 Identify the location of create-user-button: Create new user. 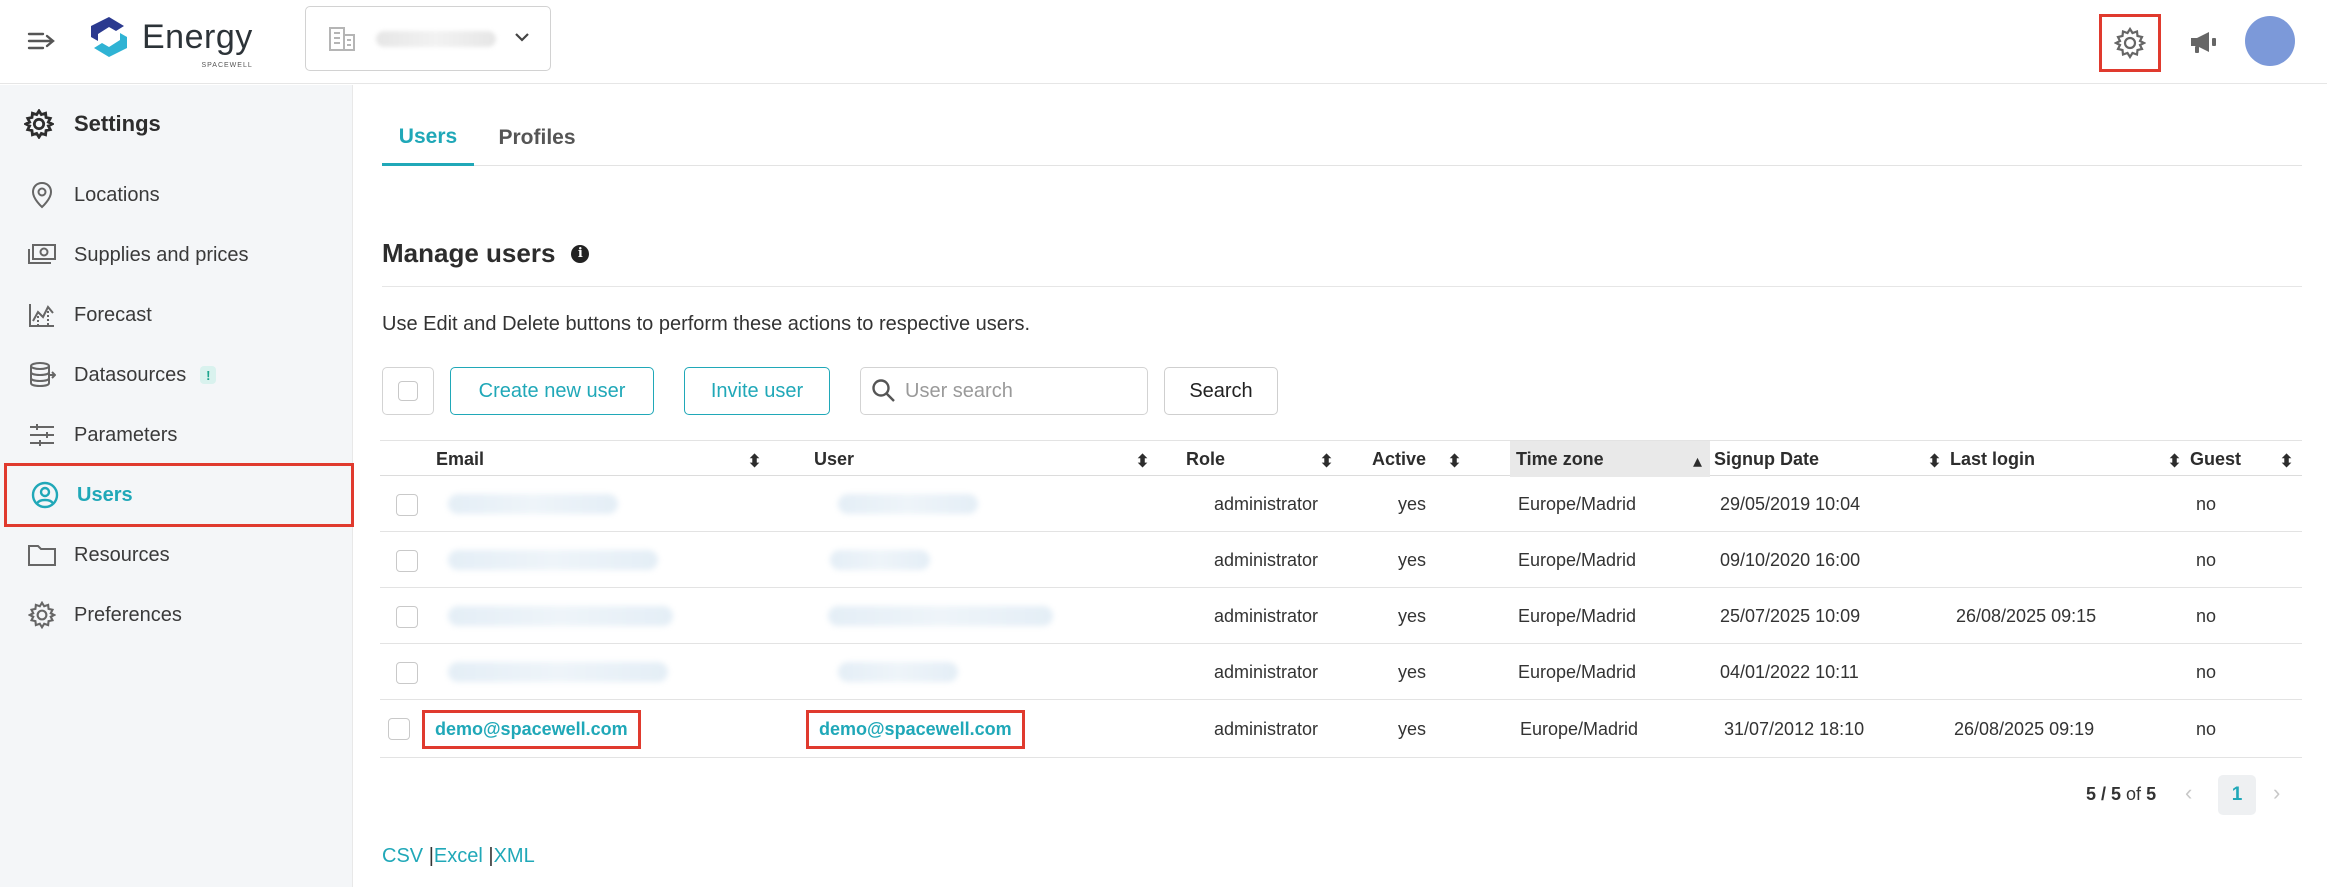
(552, 391).